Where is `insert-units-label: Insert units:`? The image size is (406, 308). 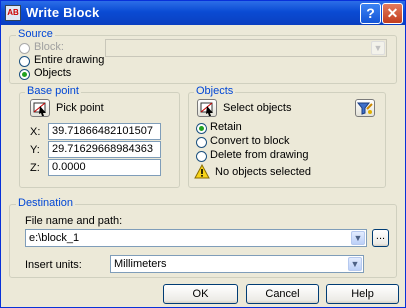 insert-units-label: Insert units: is located at coordinates (53, 265).